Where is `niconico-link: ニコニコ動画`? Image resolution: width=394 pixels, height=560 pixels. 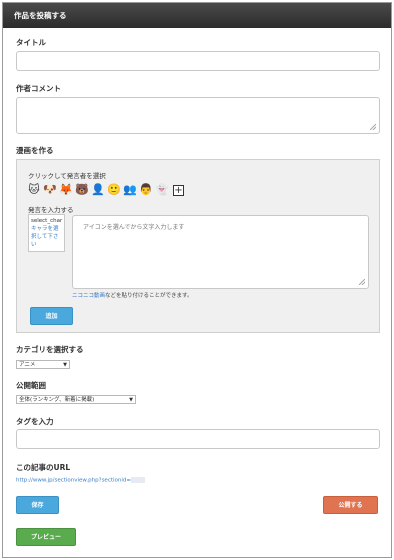 niconico-link: ニコニコ動画 is located at coordinates (88, 296).